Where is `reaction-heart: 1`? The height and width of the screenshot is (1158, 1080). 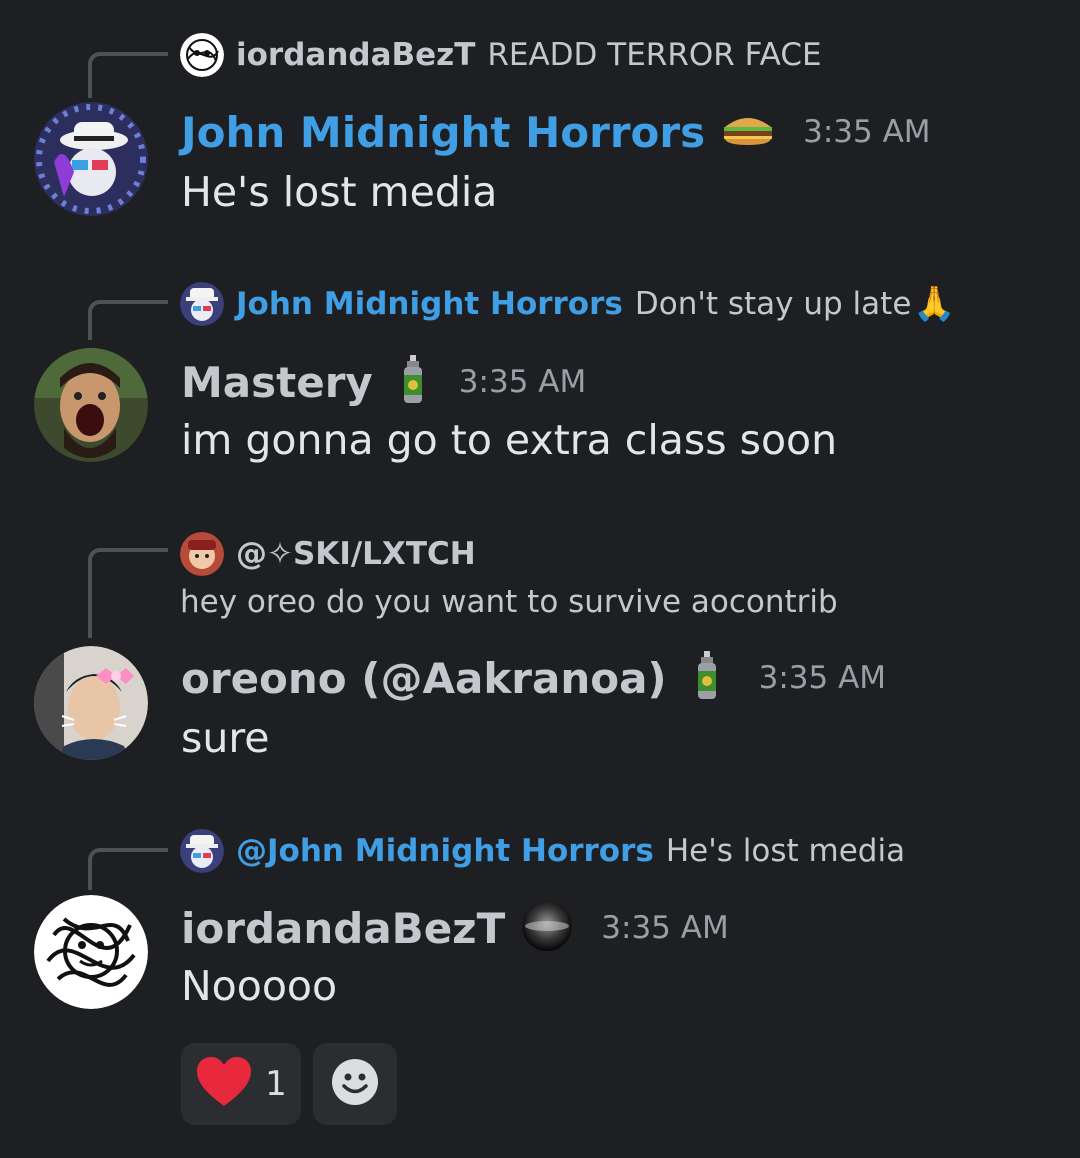
reaction-heart: 1 is located at coordinates (241, 1084).